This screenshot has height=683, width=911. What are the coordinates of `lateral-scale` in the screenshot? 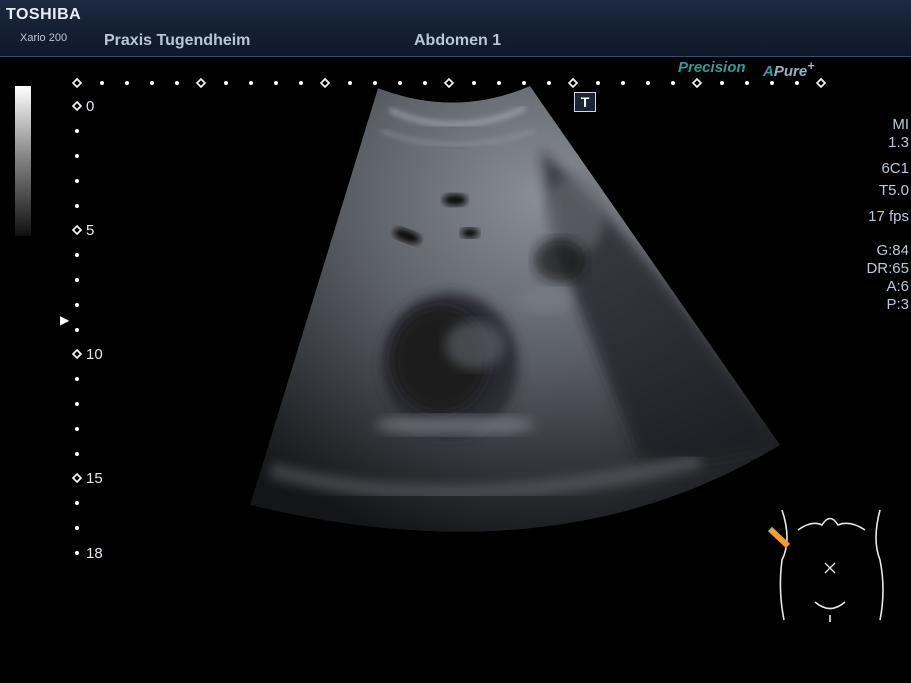 It's located at (449, 83).